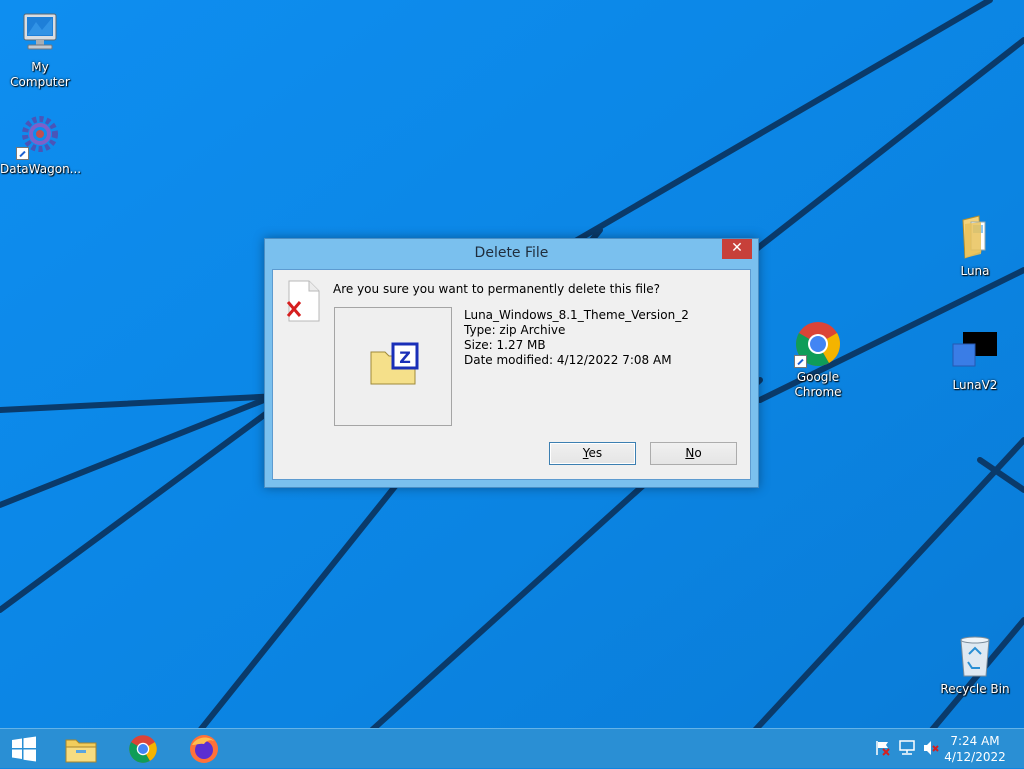 The width and height of the screenshot is (1024, 769). What do you see at coordinates (40, 136) in the screenshot?
I see `gear-shortcut-icon` at bounding box center [40, 136].